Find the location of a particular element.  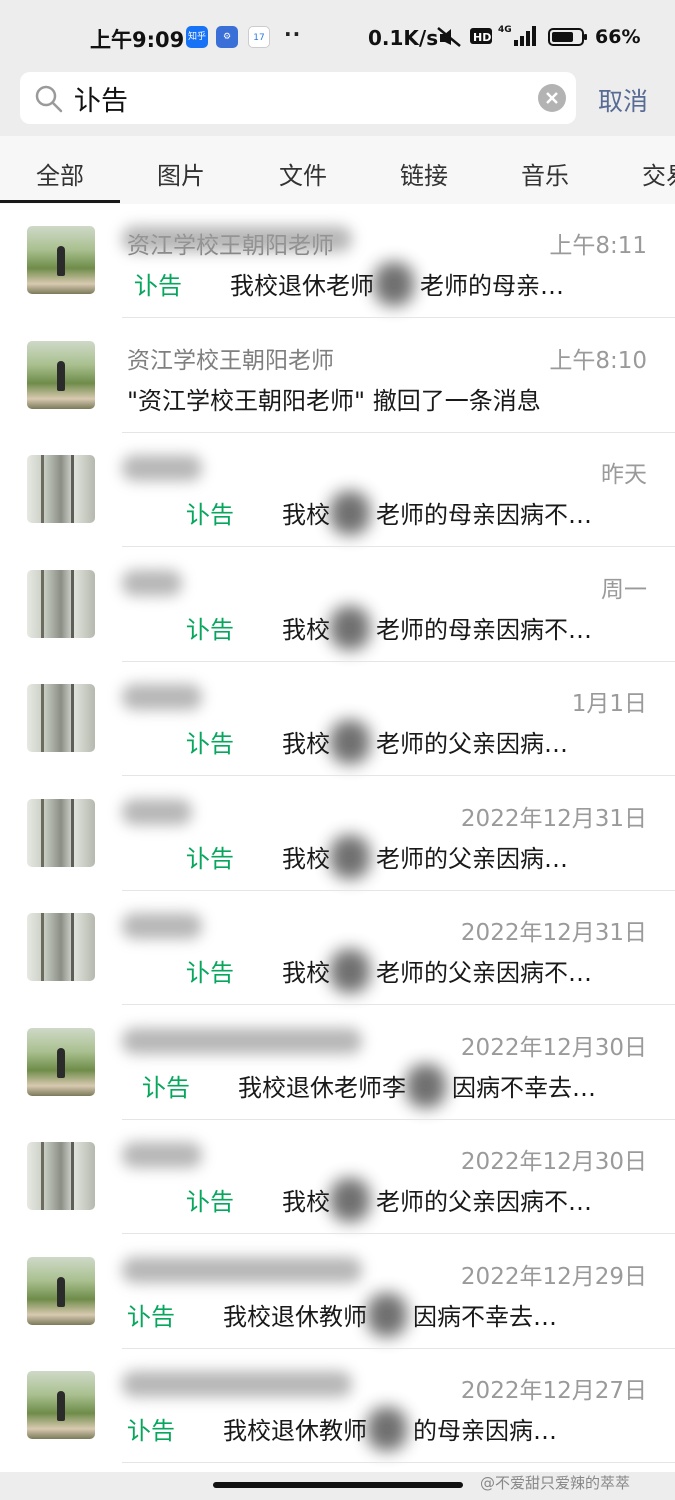

hd-icon: HD is located at coordinates (481, 36).